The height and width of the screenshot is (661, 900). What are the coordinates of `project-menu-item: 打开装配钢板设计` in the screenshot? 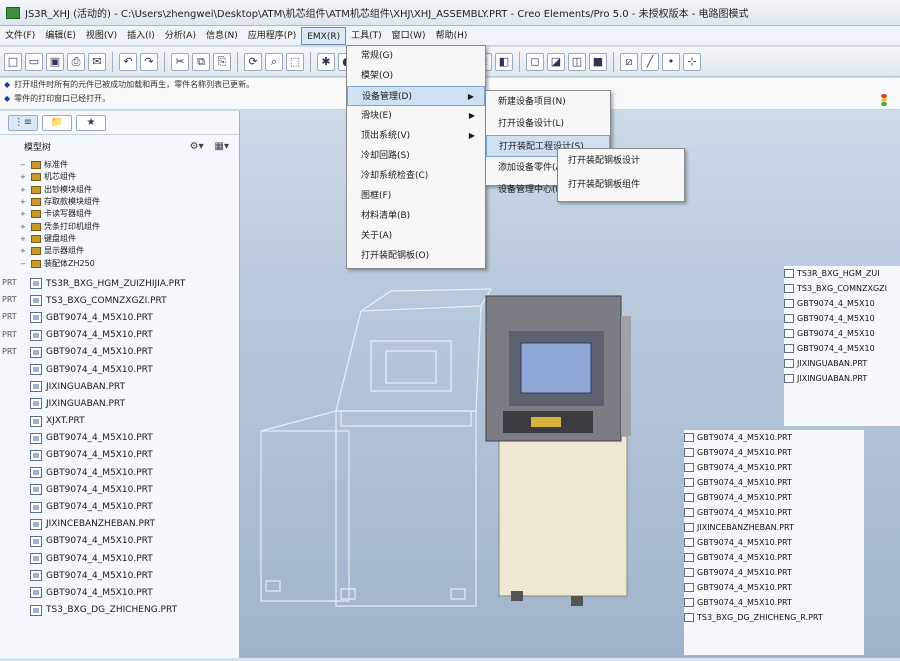 It's located at (621, 161).